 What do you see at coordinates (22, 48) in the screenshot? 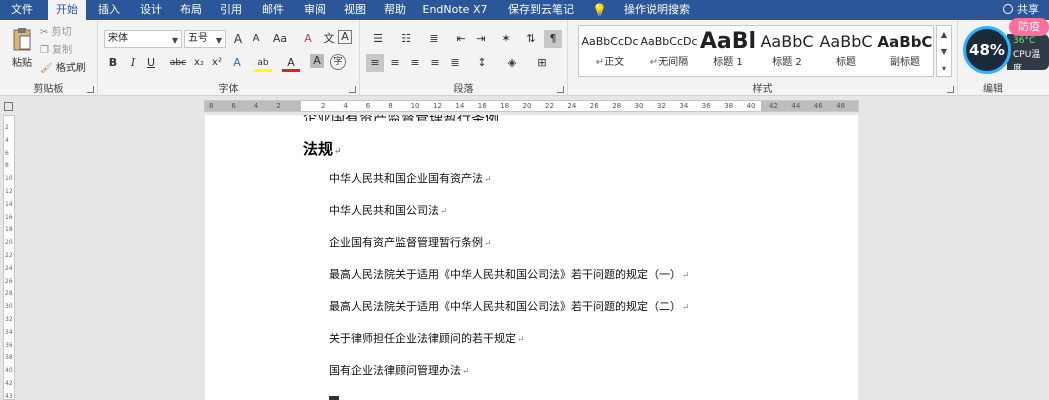
I see `paste-button: 粘贴` at bounding box center [22, 48].